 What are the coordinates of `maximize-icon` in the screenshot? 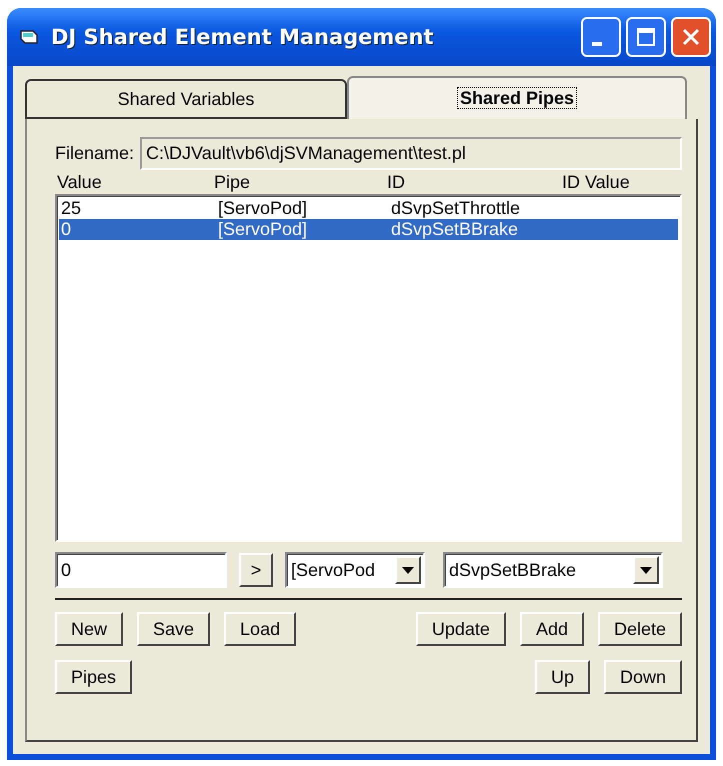 It's located at (646, 37).